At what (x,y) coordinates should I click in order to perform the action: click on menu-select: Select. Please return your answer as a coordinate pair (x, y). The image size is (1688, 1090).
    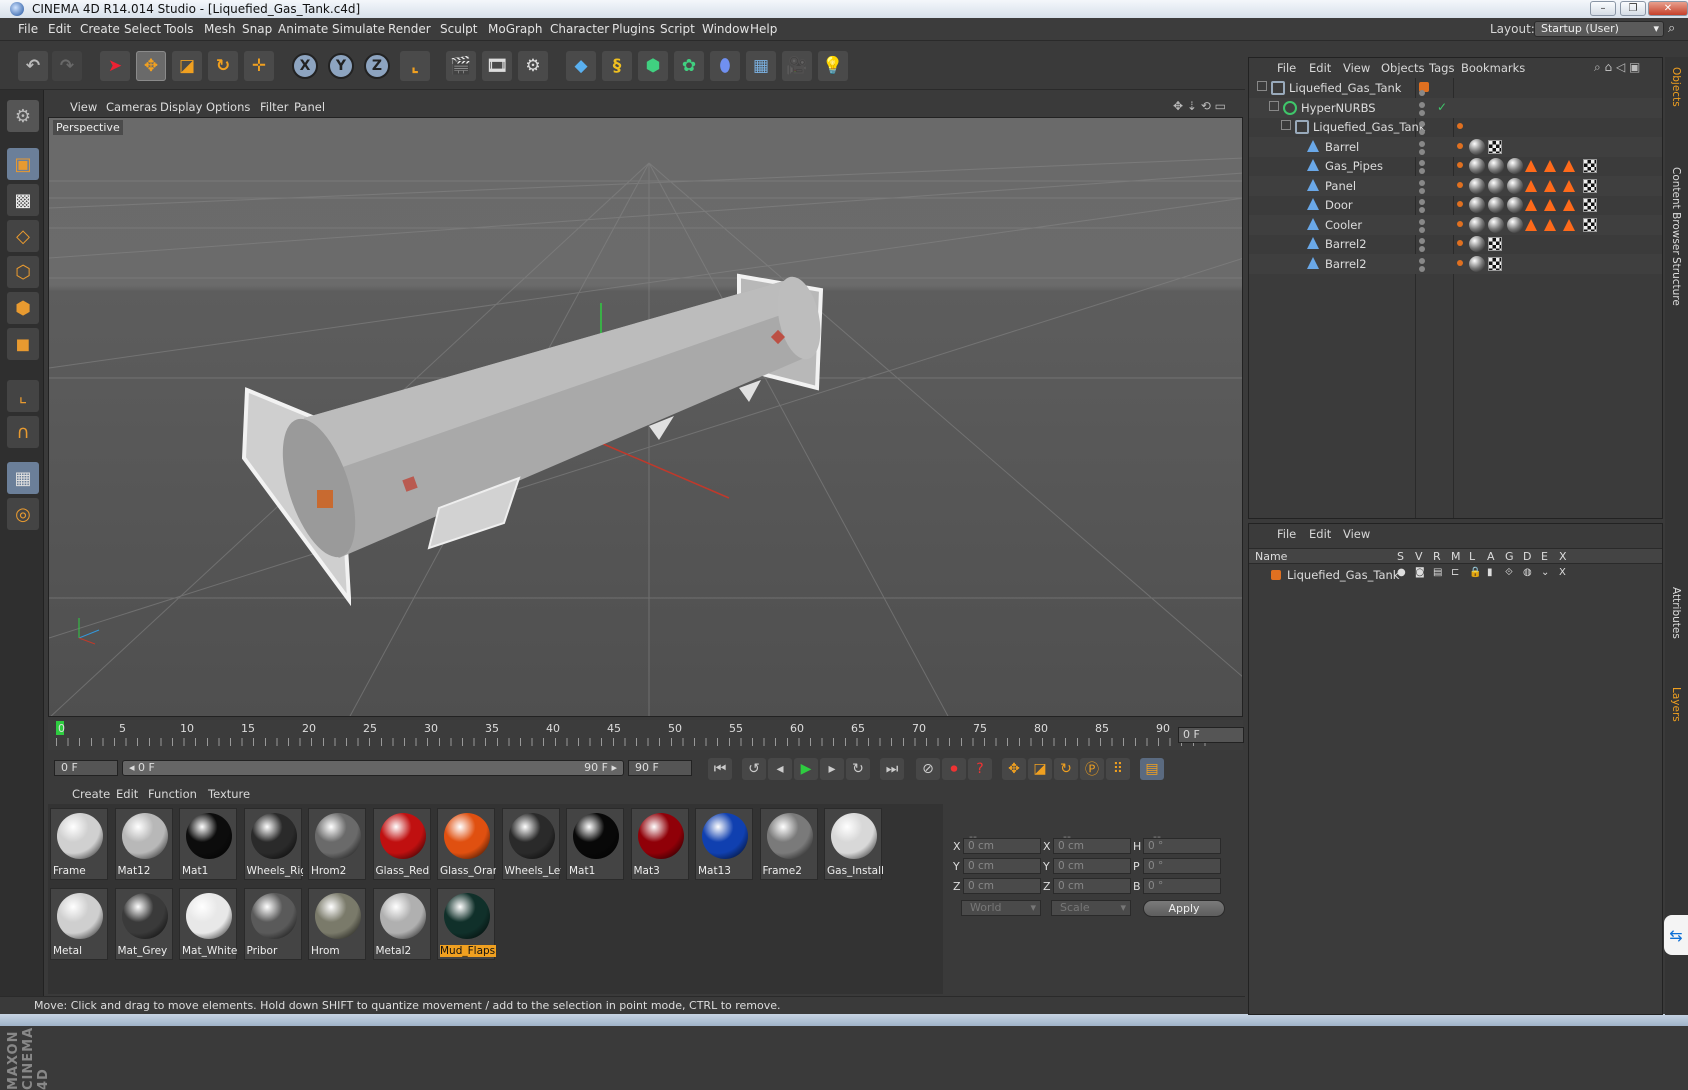
    Looking at the image, I should click on (142, 29).